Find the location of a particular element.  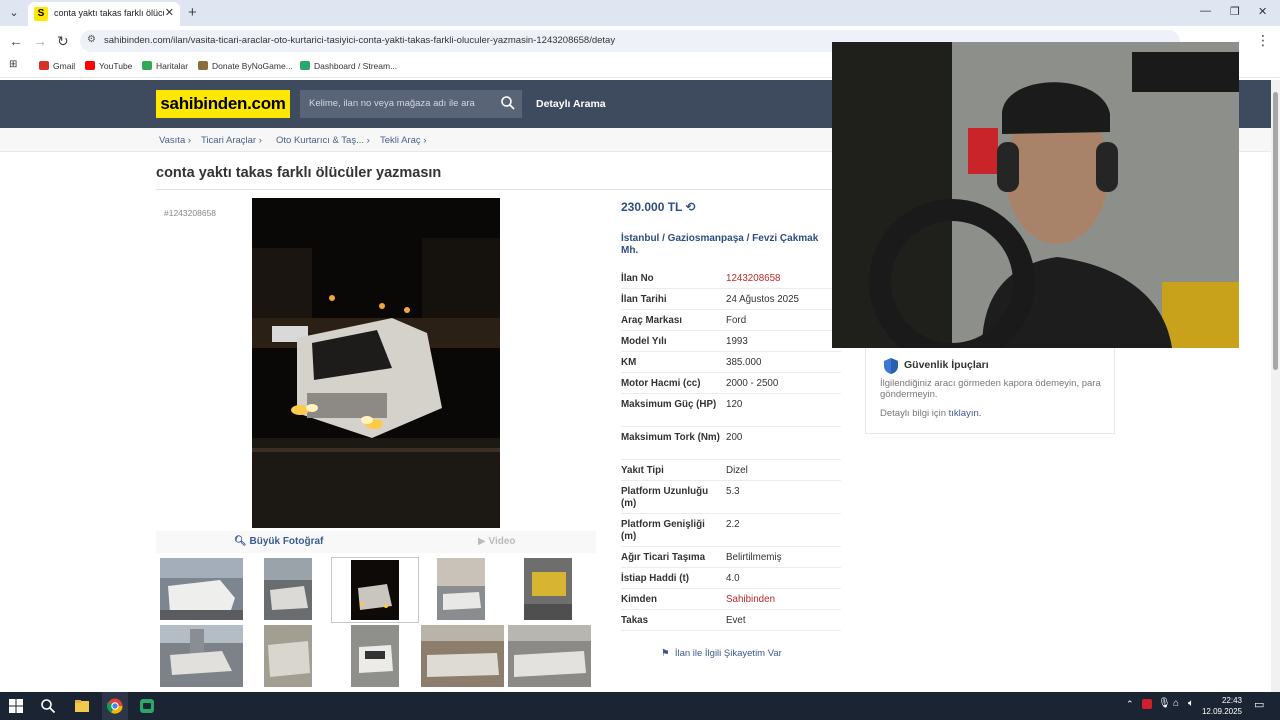

spec-row: Kimden Sahibinden is located at coordinates (731, 599).